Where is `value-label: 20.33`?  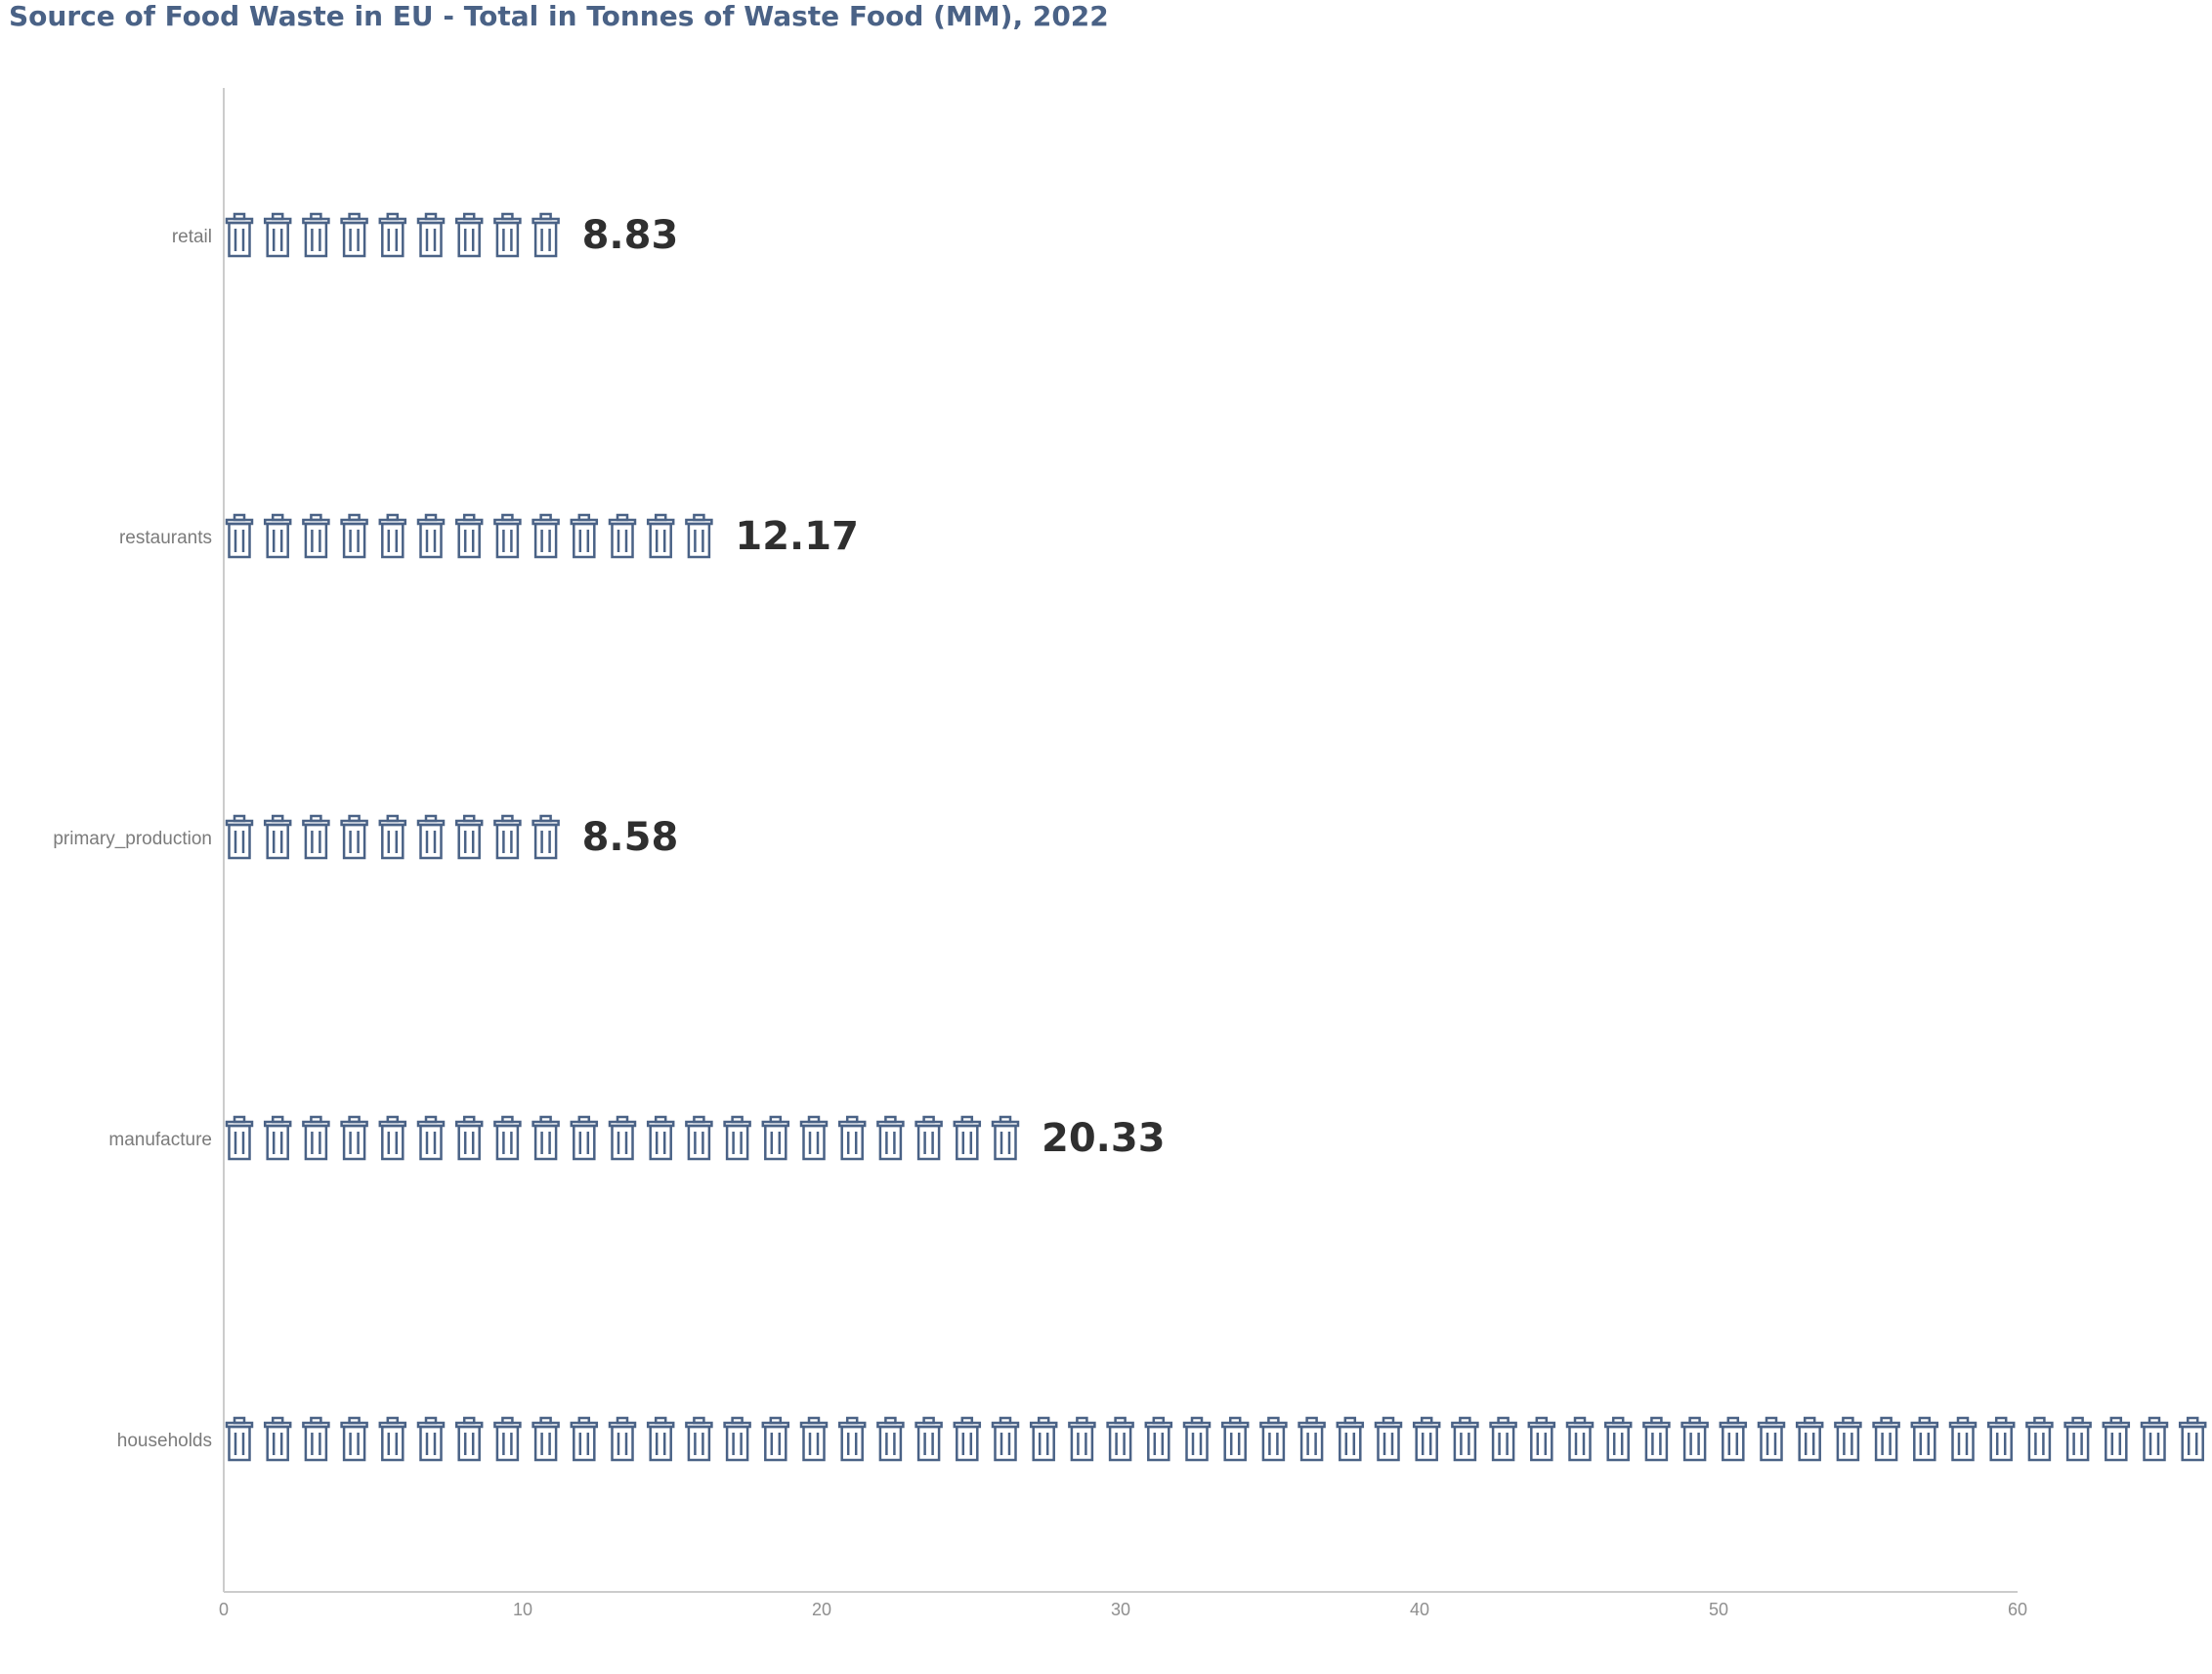
value-label: 20.33 is located at coordinates (1104, 1138).